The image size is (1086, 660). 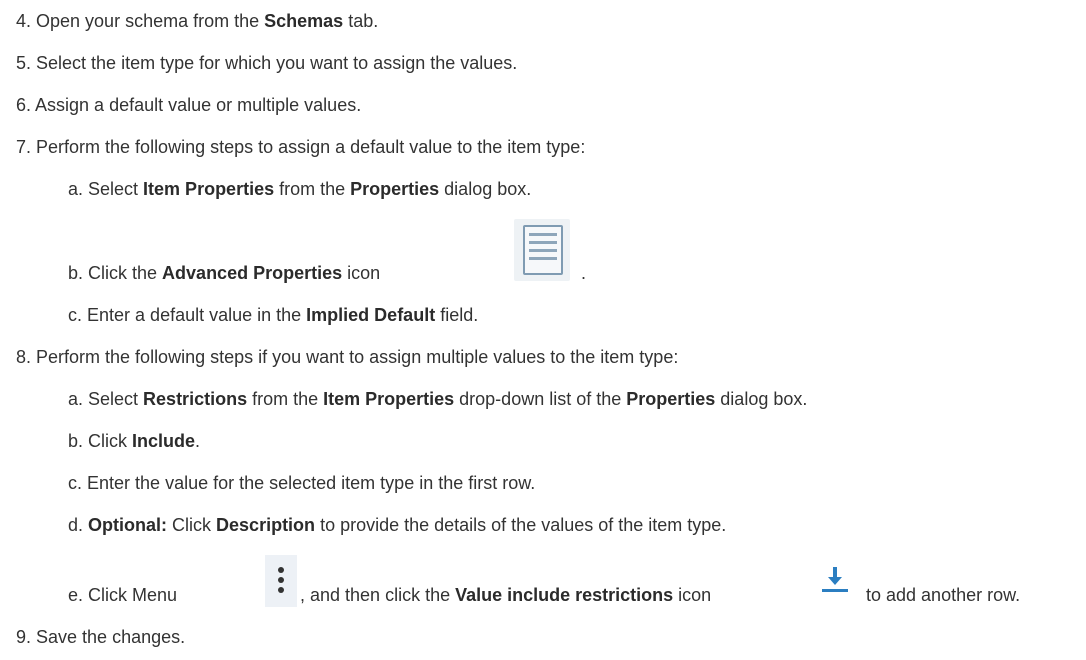 I want to click on schemas-tab-label: Schemas, so click(x=304, y=21).